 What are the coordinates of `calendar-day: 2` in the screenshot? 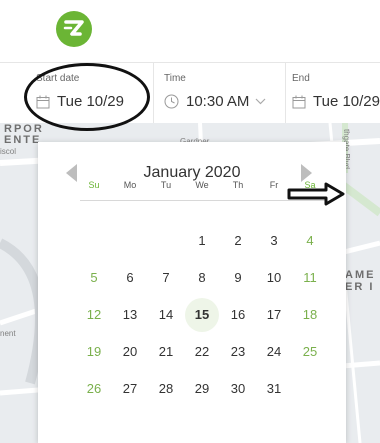 It's located at (238, 241).